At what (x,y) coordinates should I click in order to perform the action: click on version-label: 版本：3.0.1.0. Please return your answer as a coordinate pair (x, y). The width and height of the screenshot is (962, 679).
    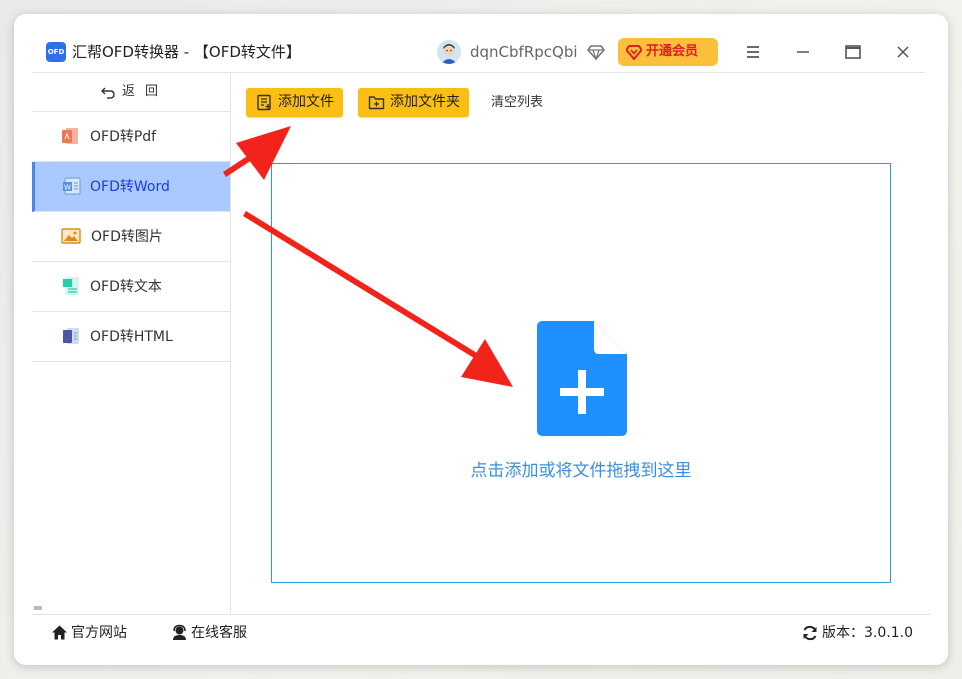
    Looking at the image, I should click on (867, 633).